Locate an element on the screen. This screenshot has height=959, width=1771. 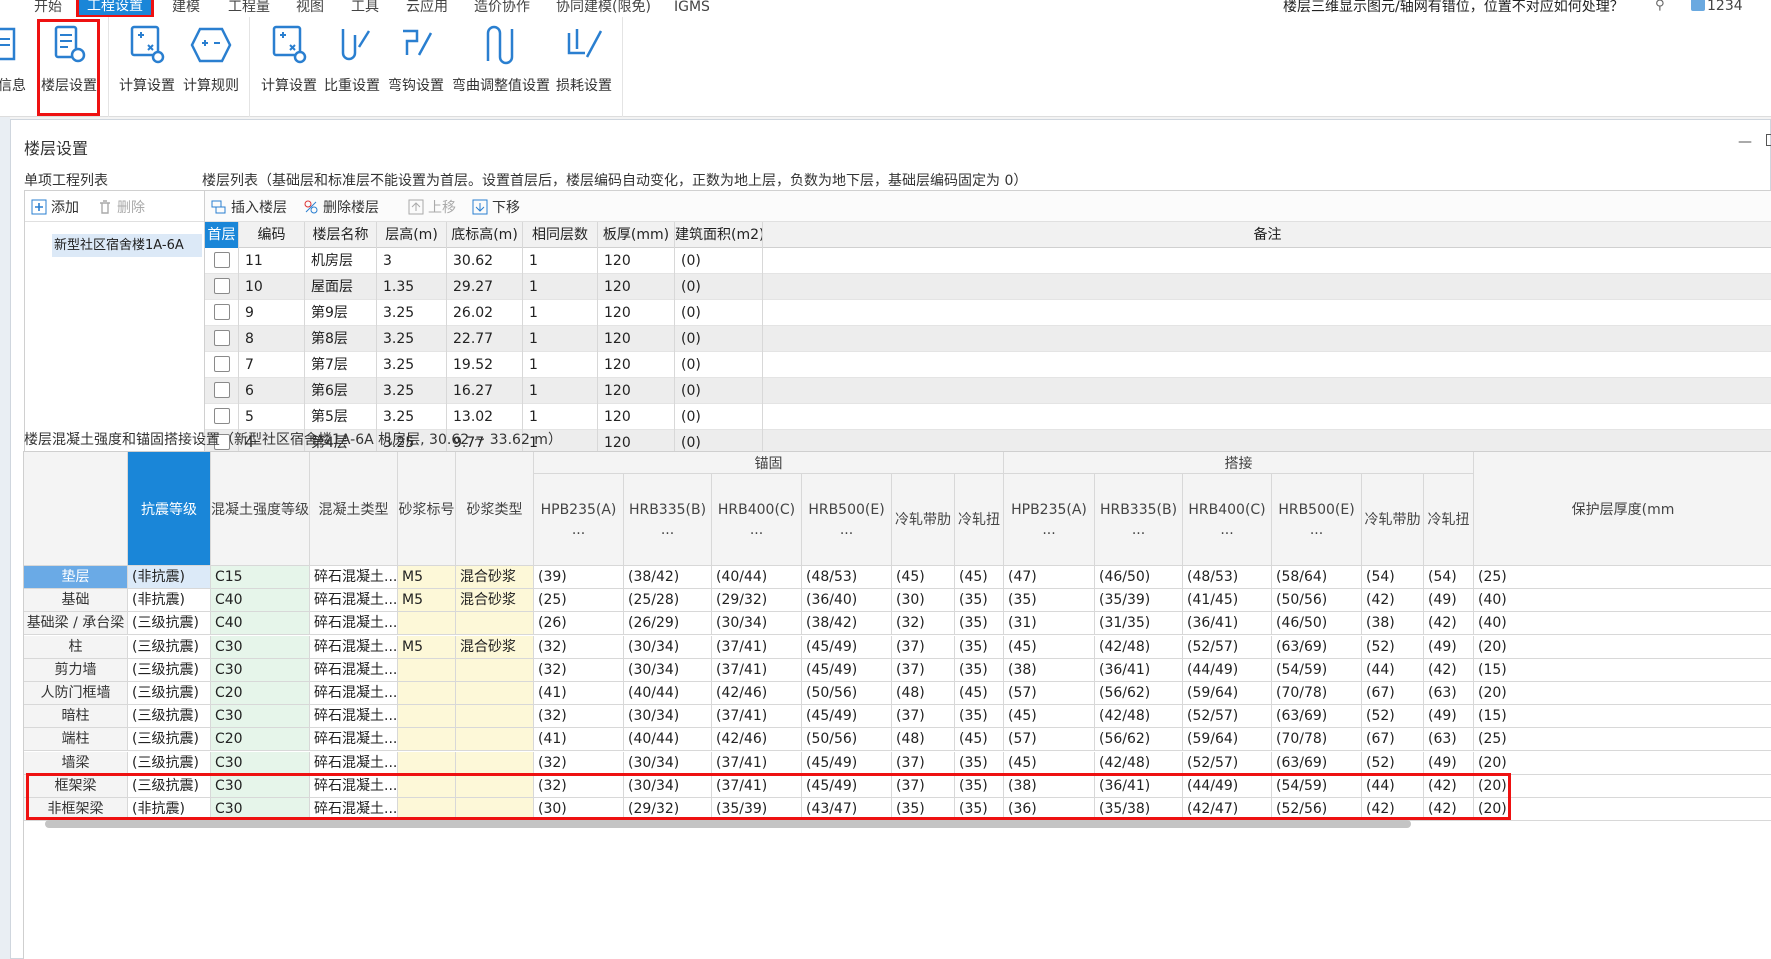
tab-collab-modeling: 协同建模(限免) is located at coordinates (603, 8).